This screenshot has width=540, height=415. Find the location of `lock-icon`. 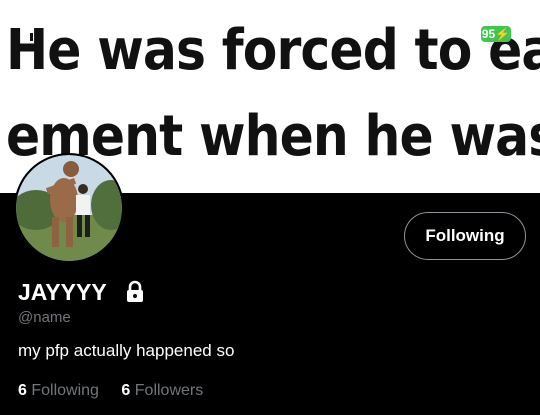

lock-icon is located at coordinates (135, 291).